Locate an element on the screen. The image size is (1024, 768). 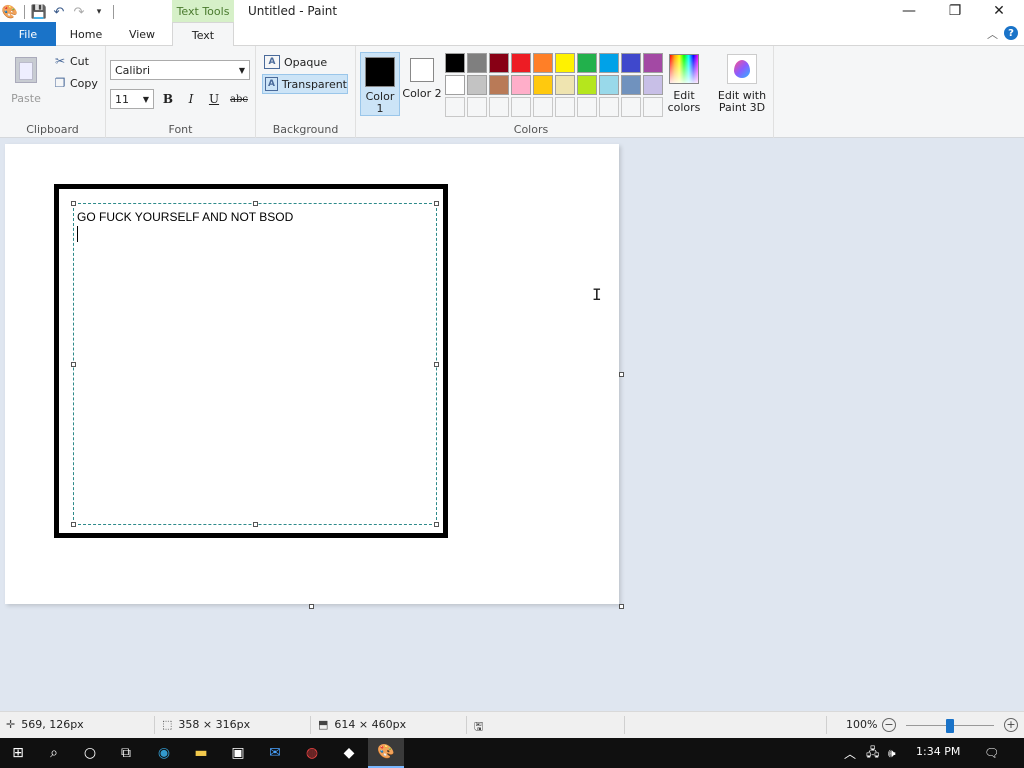
save-icon: 💾 is located at coordinates (39, 12).